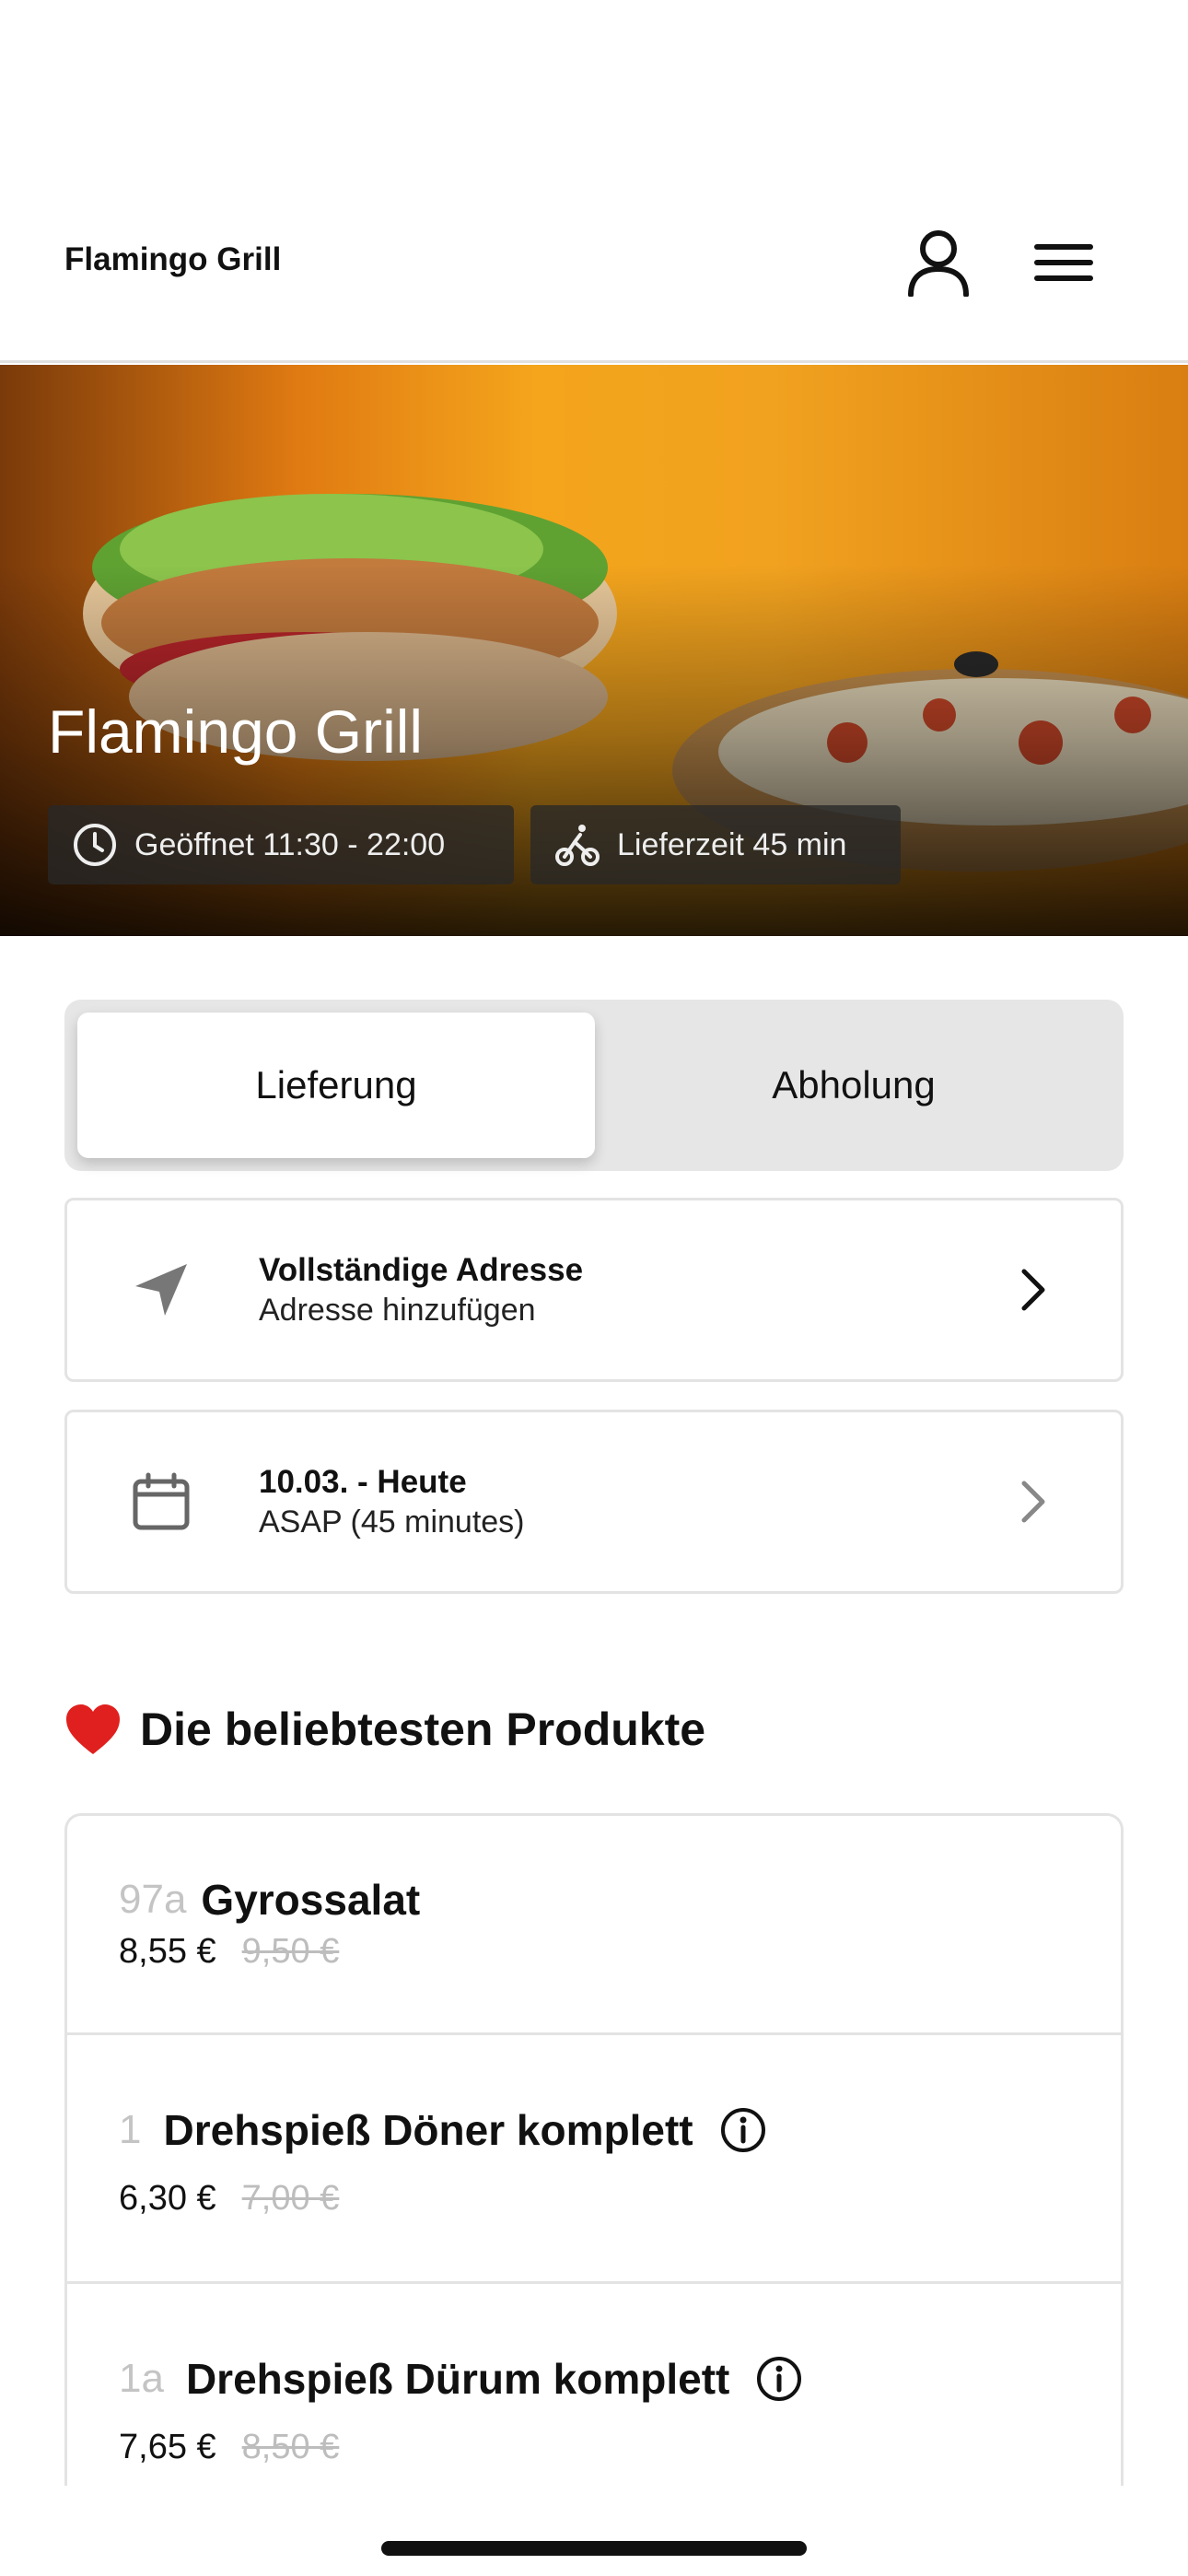 The image size is (1188, 2576). Describe the element at coordinates (229, 2199) in the screenshot. I see `product-prices: 6,30 € 7,00 €` at that location.